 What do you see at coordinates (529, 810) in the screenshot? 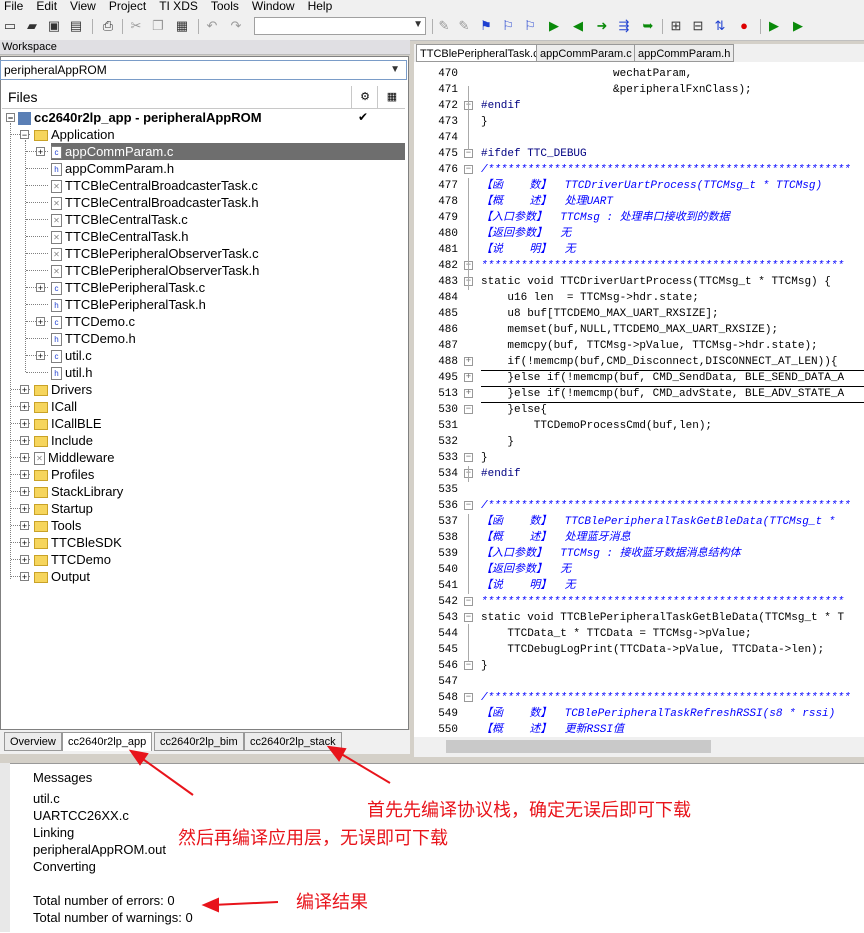
I see `annotation-compile-stack: 首先先编译协议栈，确定无误后即可下载` at bounding box center [529, 810].